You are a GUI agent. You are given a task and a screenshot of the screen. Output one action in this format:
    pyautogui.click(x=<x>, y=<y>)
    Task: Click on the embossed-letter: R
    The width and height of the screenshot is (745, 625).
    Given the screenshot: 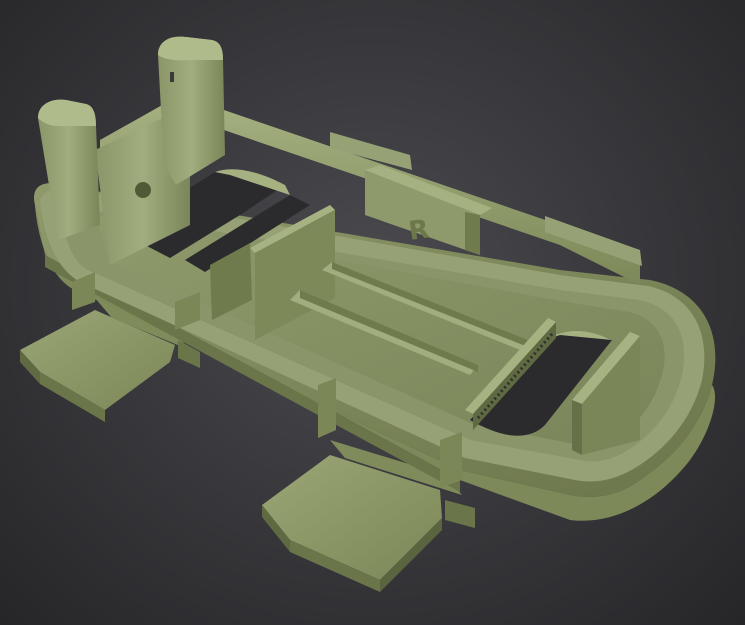 What is the action you would take?
    pyautogui.click(x=419, y=230)
    